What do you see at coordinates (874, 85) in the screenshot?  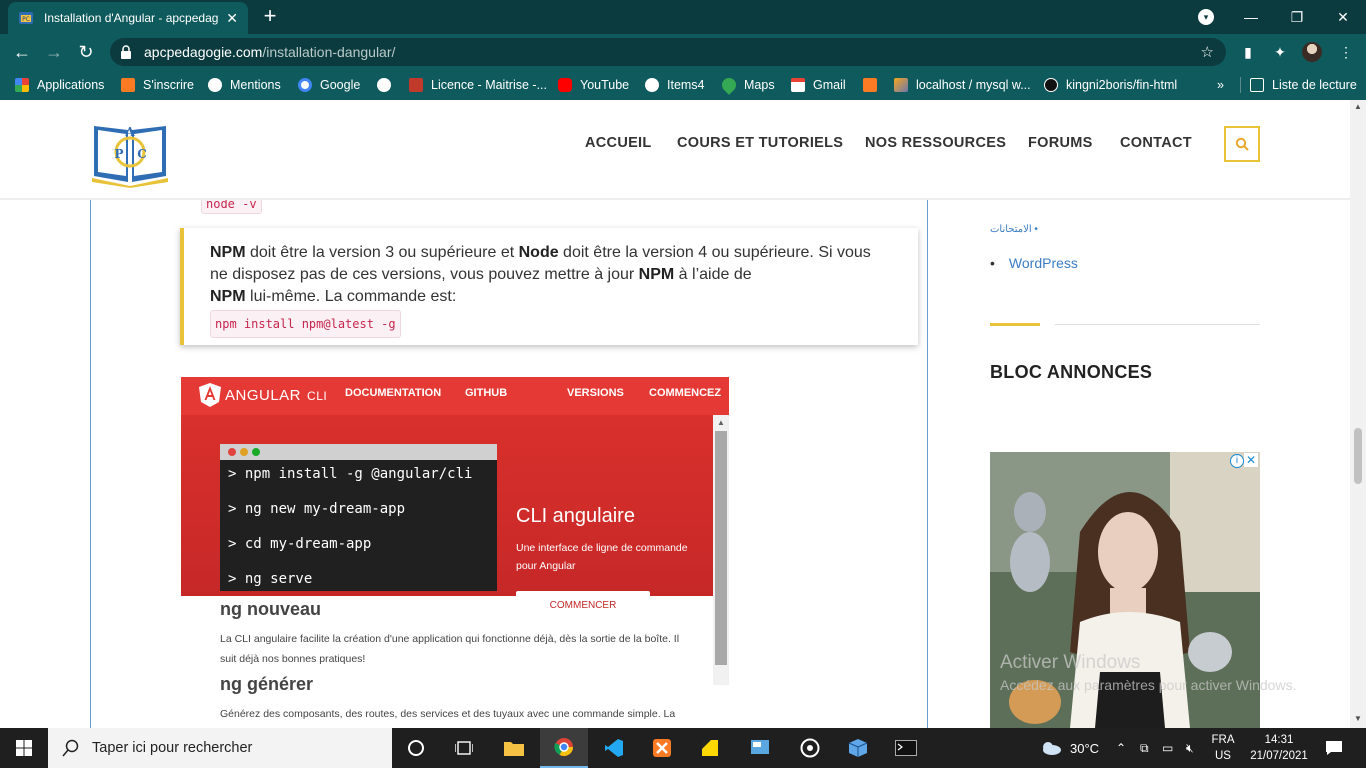 I see `bookmark-xampp` at bounding box center [874, 85].